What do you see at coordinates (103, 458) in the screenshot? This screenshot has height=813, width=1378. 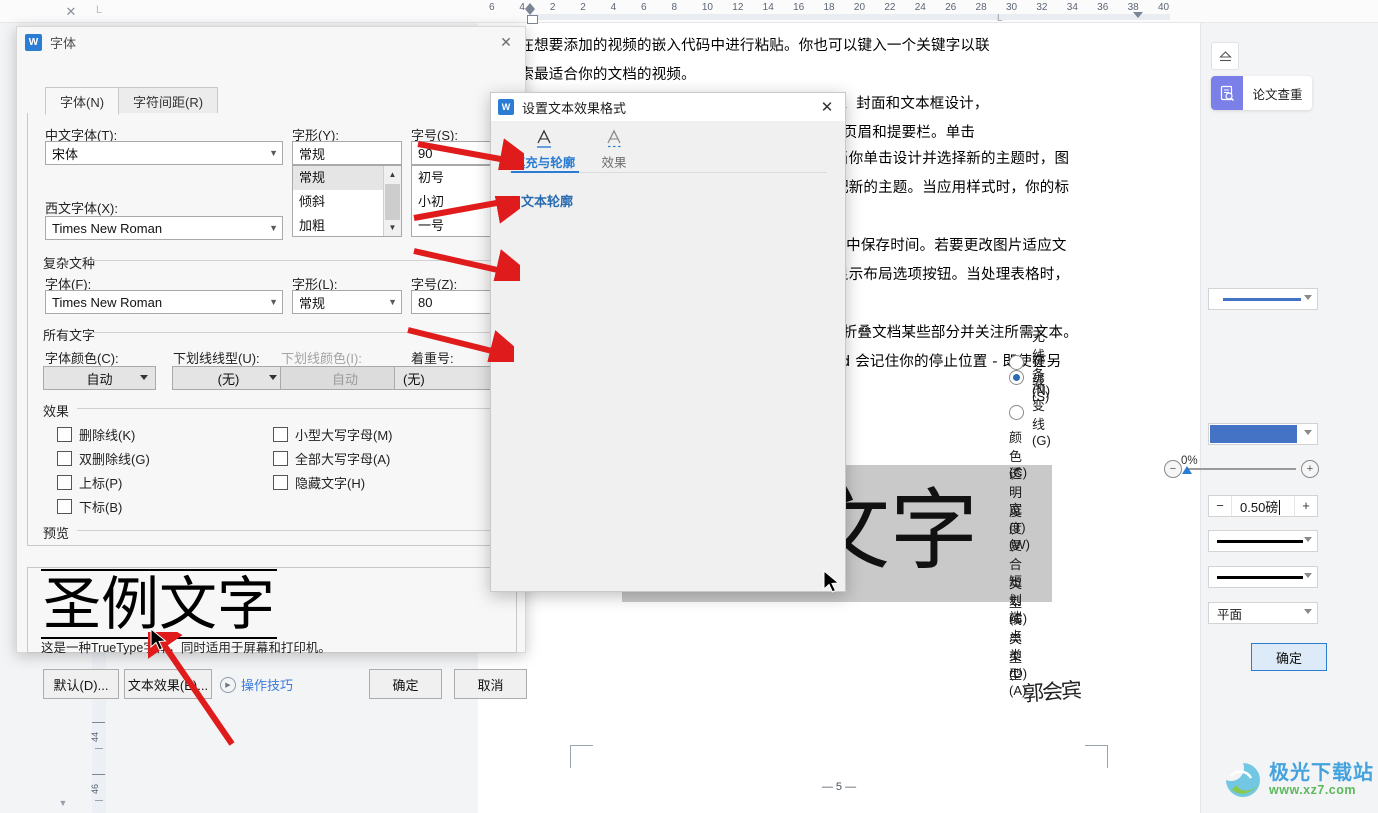 I see `checkbox-double-strikethrough: 双删除线(G)` at bounding box center [103, 458].